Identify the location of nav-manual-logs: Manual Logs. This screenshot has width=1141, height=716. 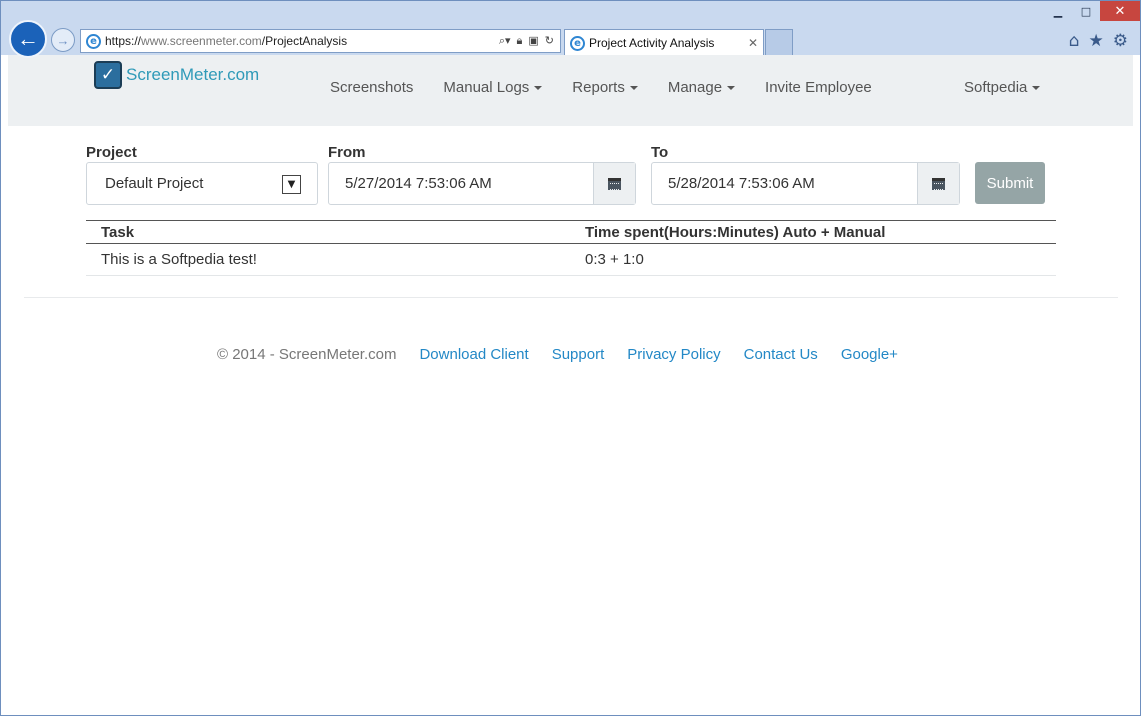
(493, 87).